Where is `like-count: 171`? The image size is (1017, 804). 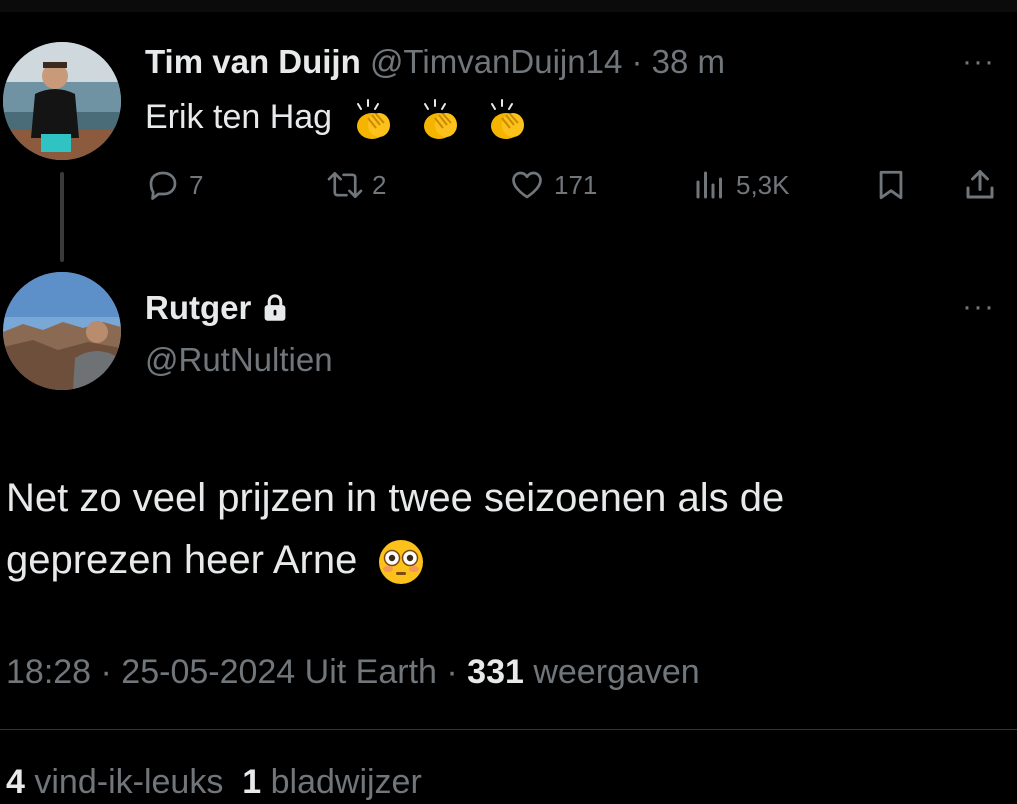
like-count: 171 is located at coordinates (576, 184).